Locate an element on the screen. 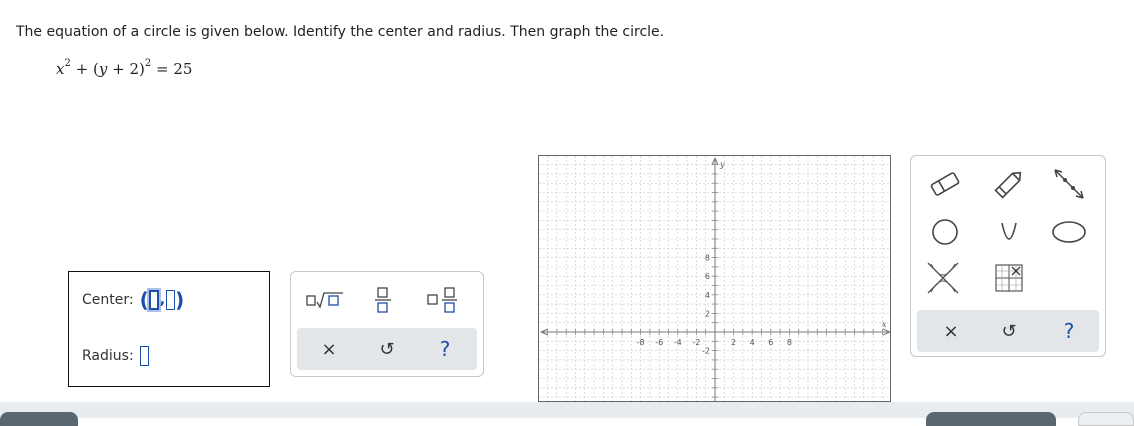  fraction-template-button is located at coordinates (383, 300).